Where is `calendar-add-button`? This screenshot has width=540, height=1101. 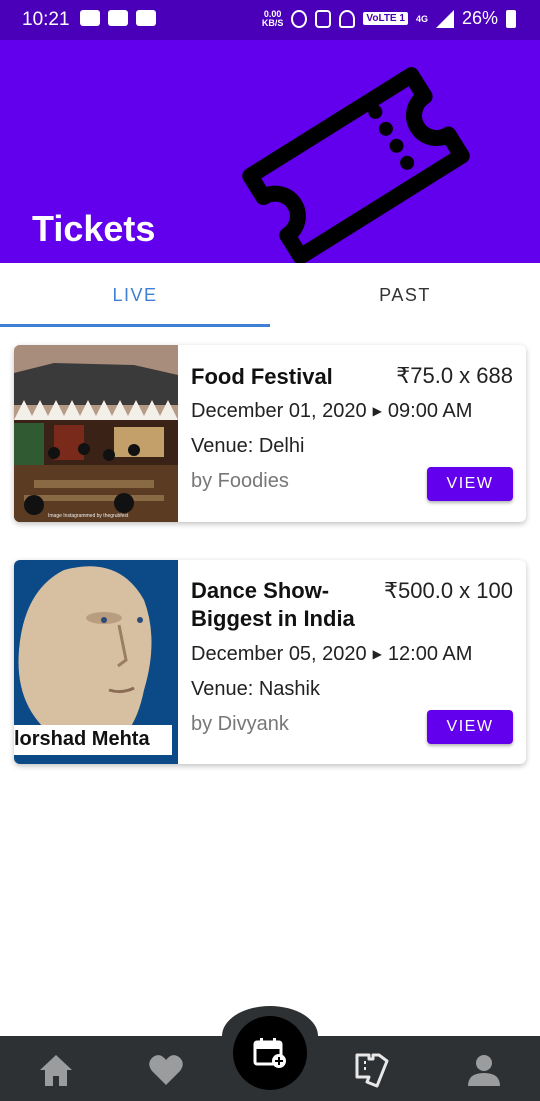 calendar-add-button is located at coordinates (270, 1053).